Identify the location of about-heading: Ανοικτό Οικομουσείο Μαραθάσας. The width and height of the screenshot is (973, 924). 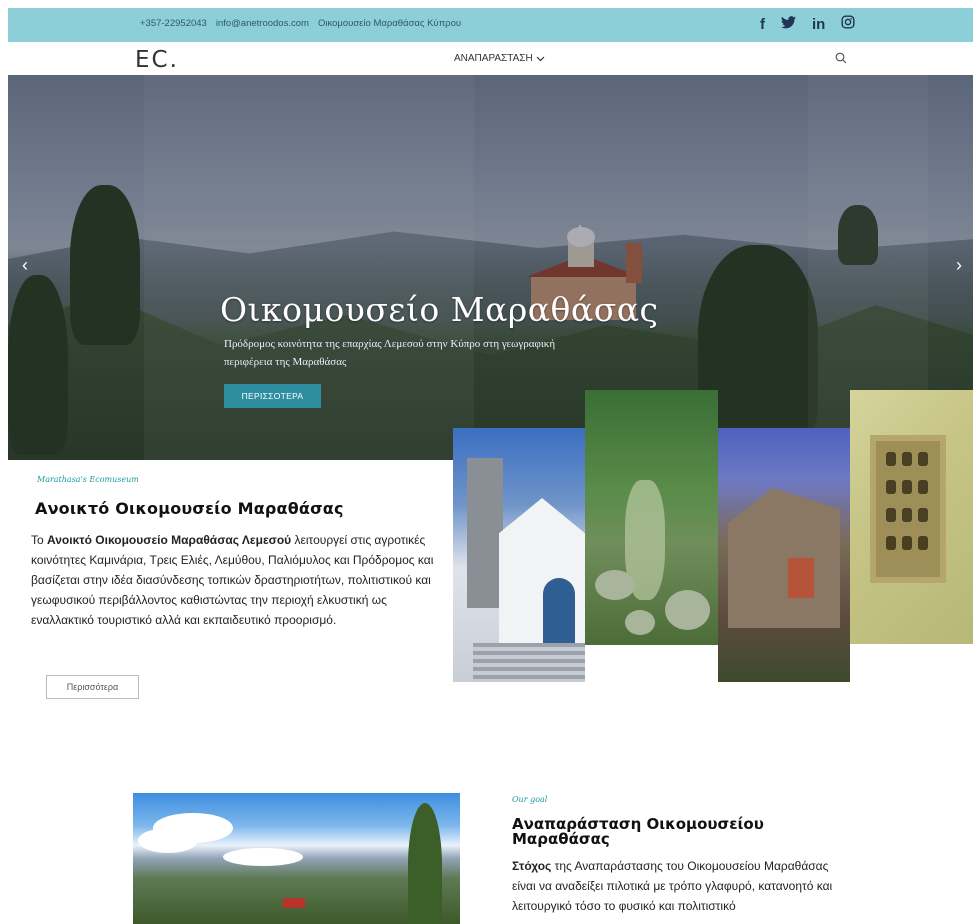
(189, 508).